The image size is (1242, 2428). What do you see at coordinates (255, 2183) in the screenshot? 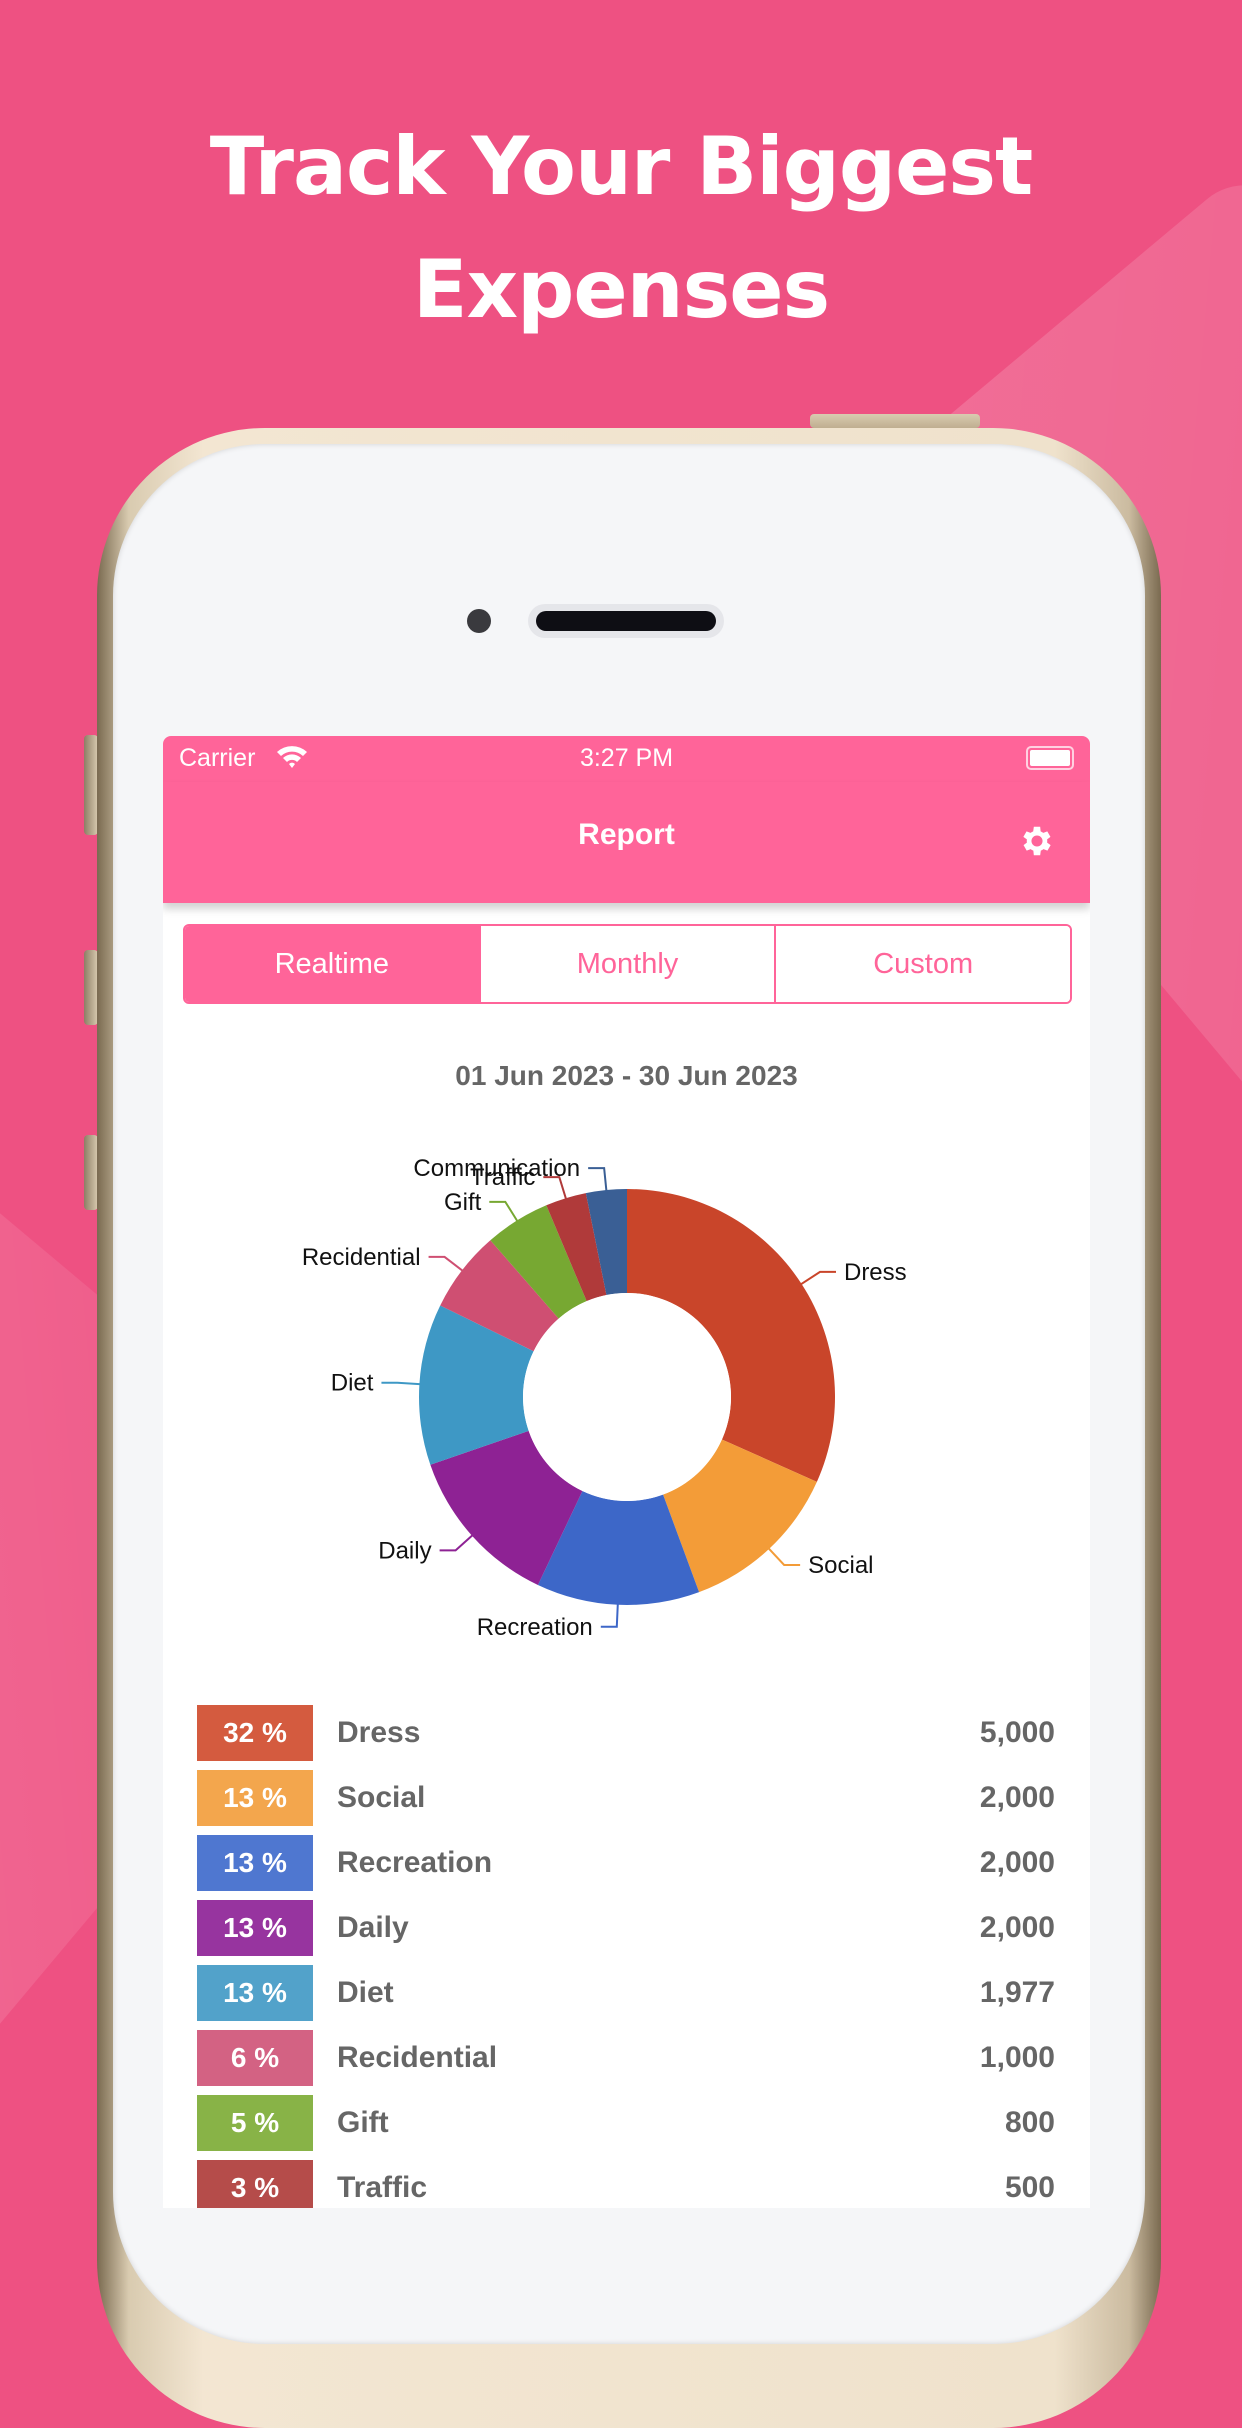
I see `percent-badge: 3 %` at bounding box center [255, 2183].